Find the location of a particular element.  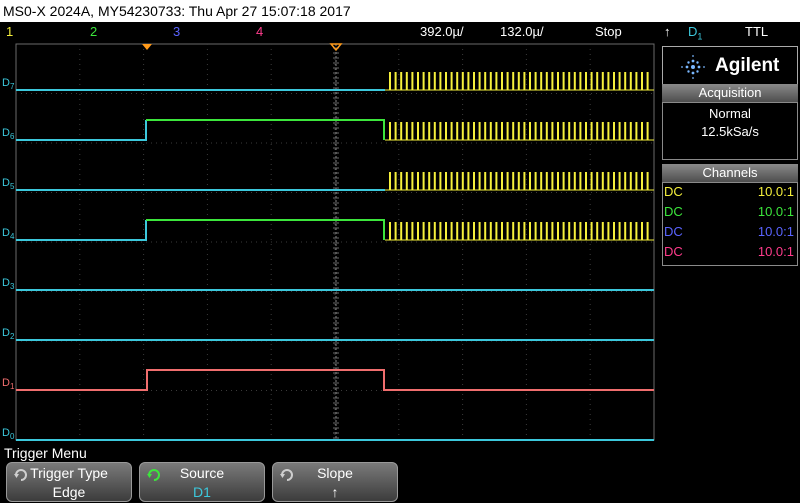

trace-D6-pulses is located at coordinates (519, 131).